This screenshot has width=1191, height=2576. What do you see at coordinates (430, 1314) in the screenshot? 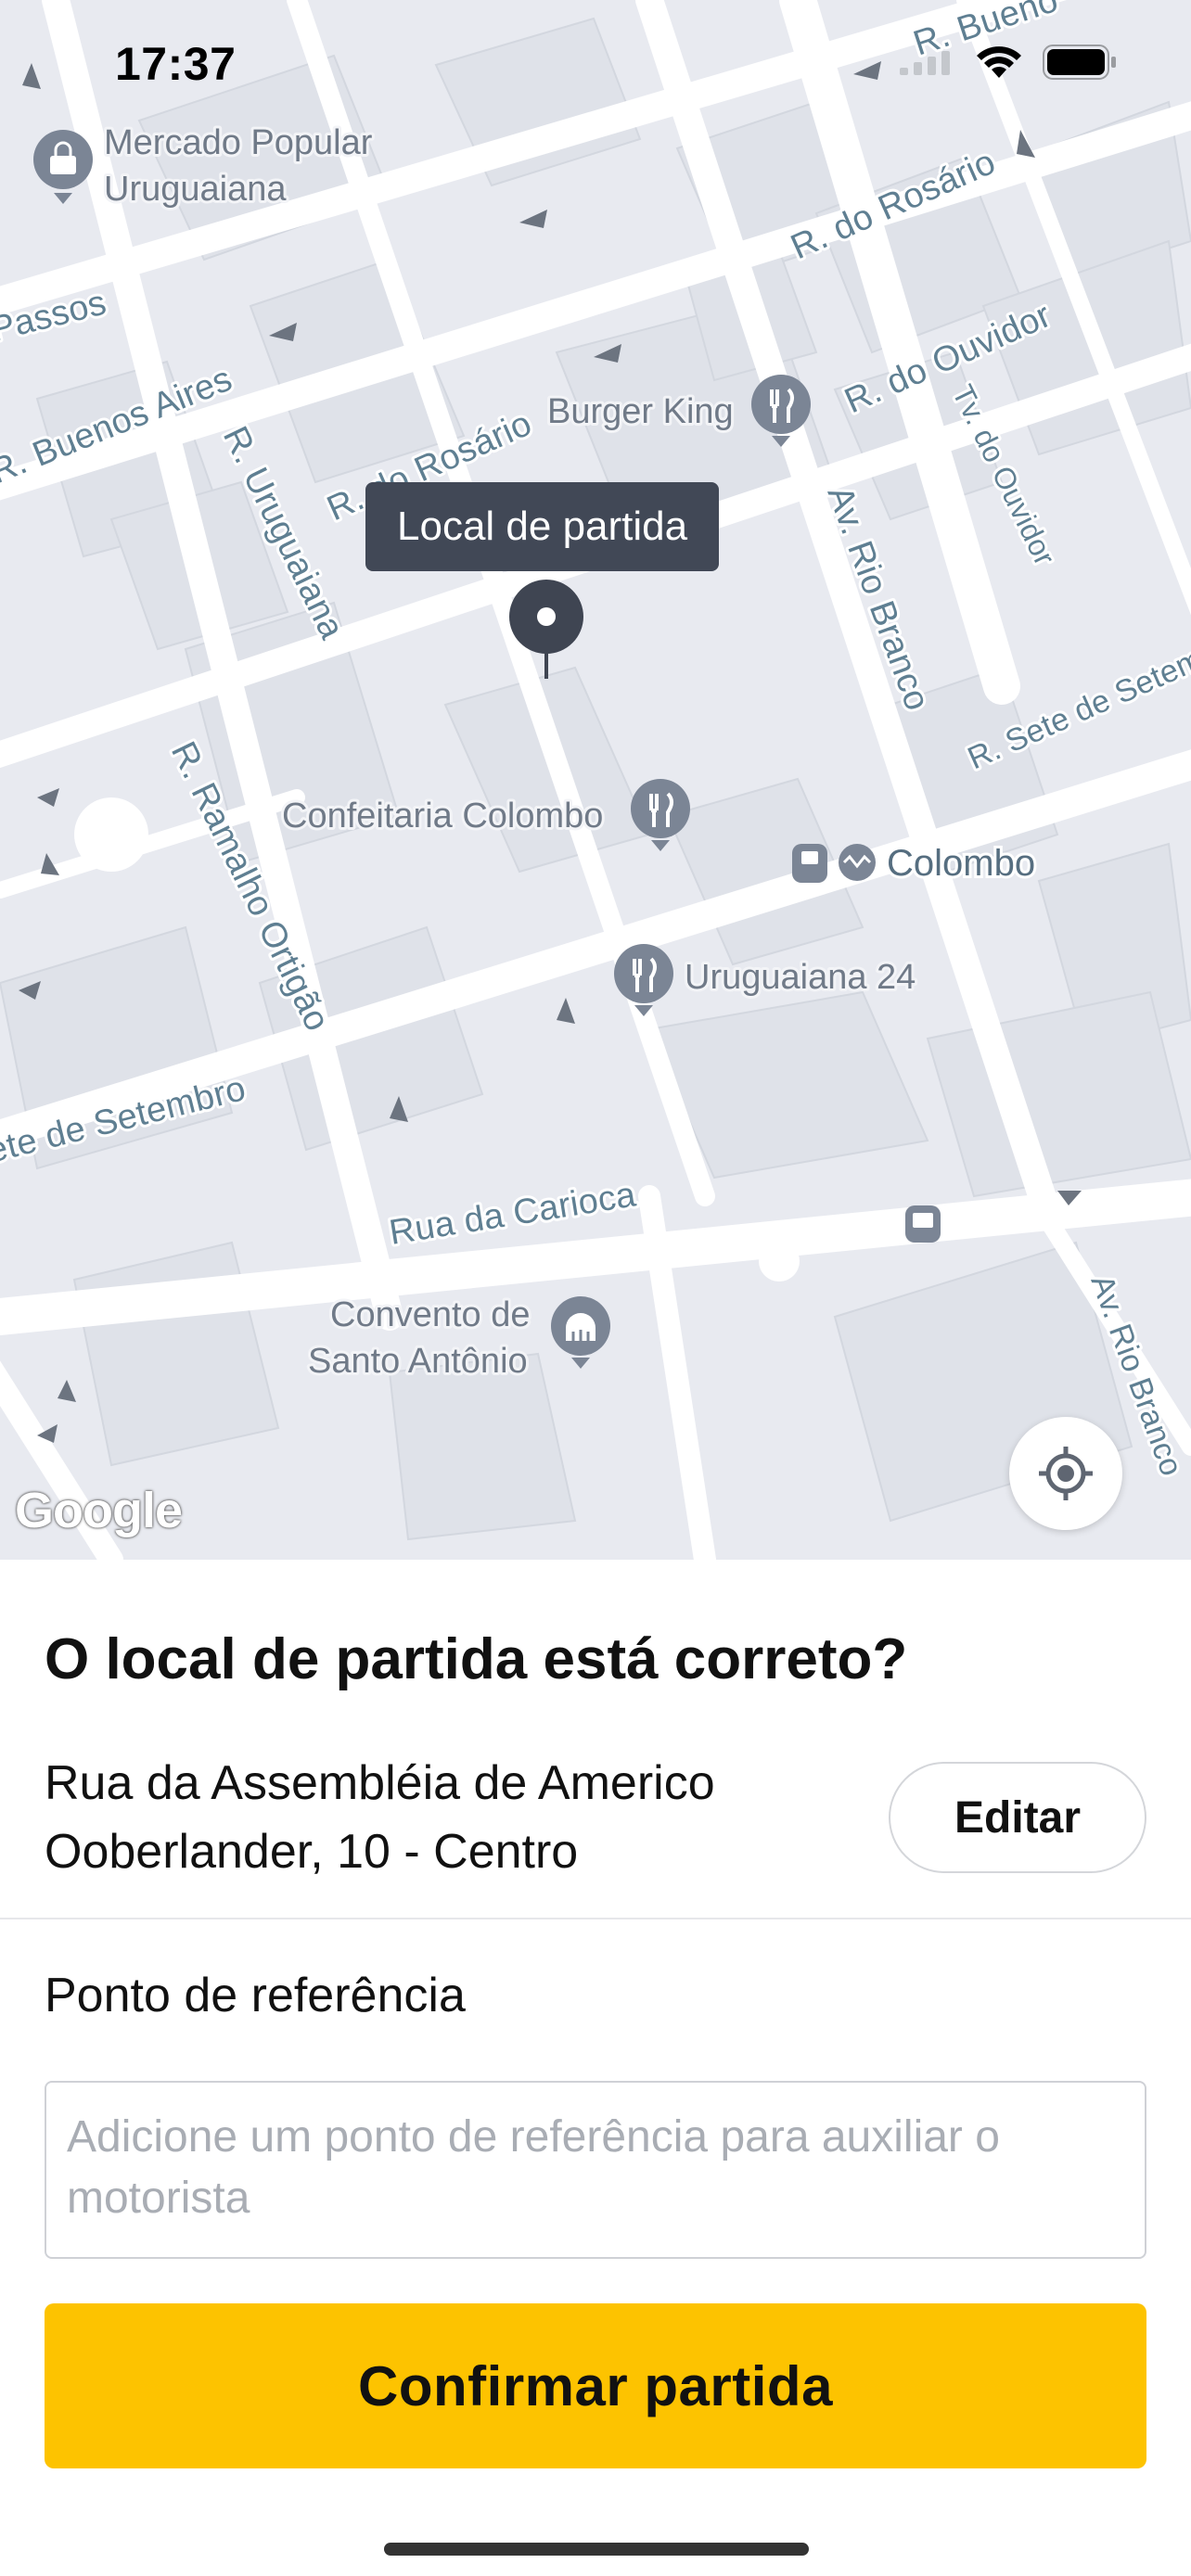
I see `poi-label-convento-1: Convento de` at bounding box center [430, 1314].